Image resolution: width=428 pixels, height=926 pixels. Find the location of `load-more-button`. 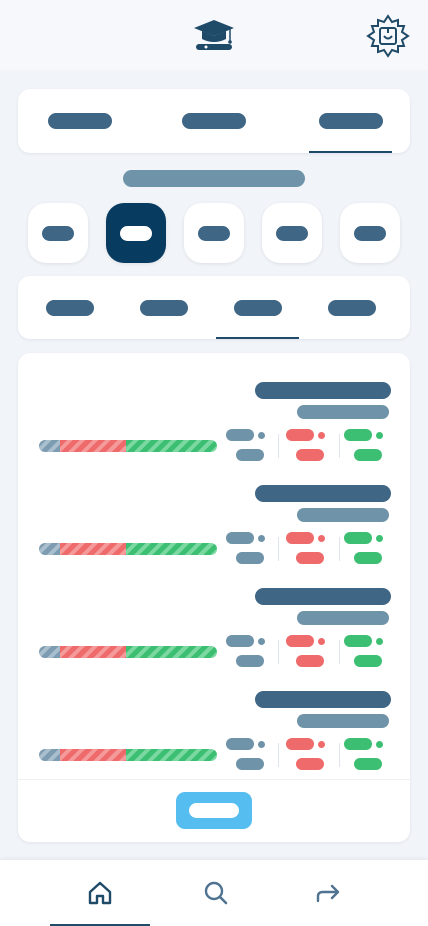

load-more-button is located at coordinates (214, 810).